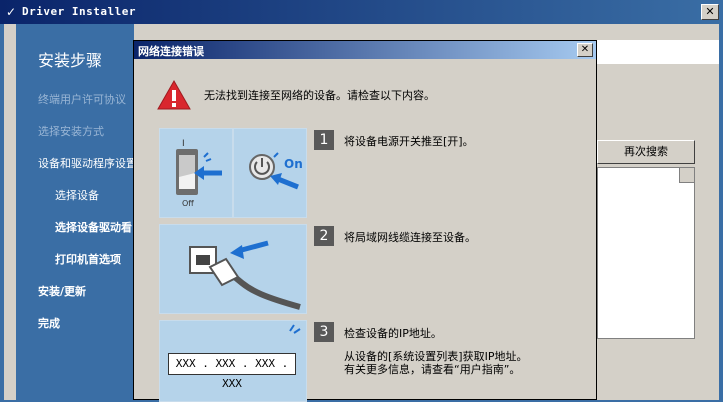  Describe the element at coordinates (409, 141) in the screenshot. I see `step-1-text: 将设备电源开关推至[开]。` at that location.